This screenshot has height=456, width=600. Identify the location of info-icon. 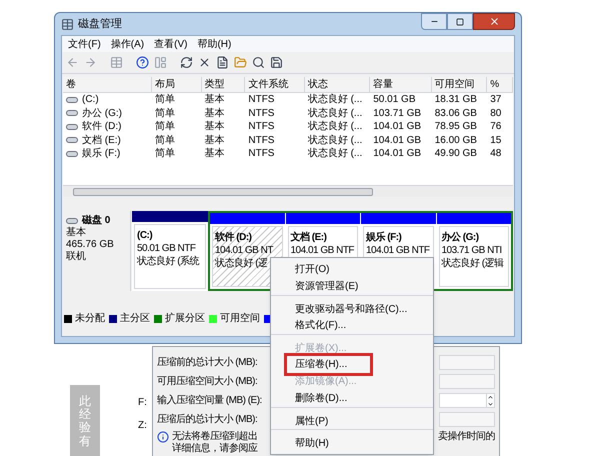
(163, 437).